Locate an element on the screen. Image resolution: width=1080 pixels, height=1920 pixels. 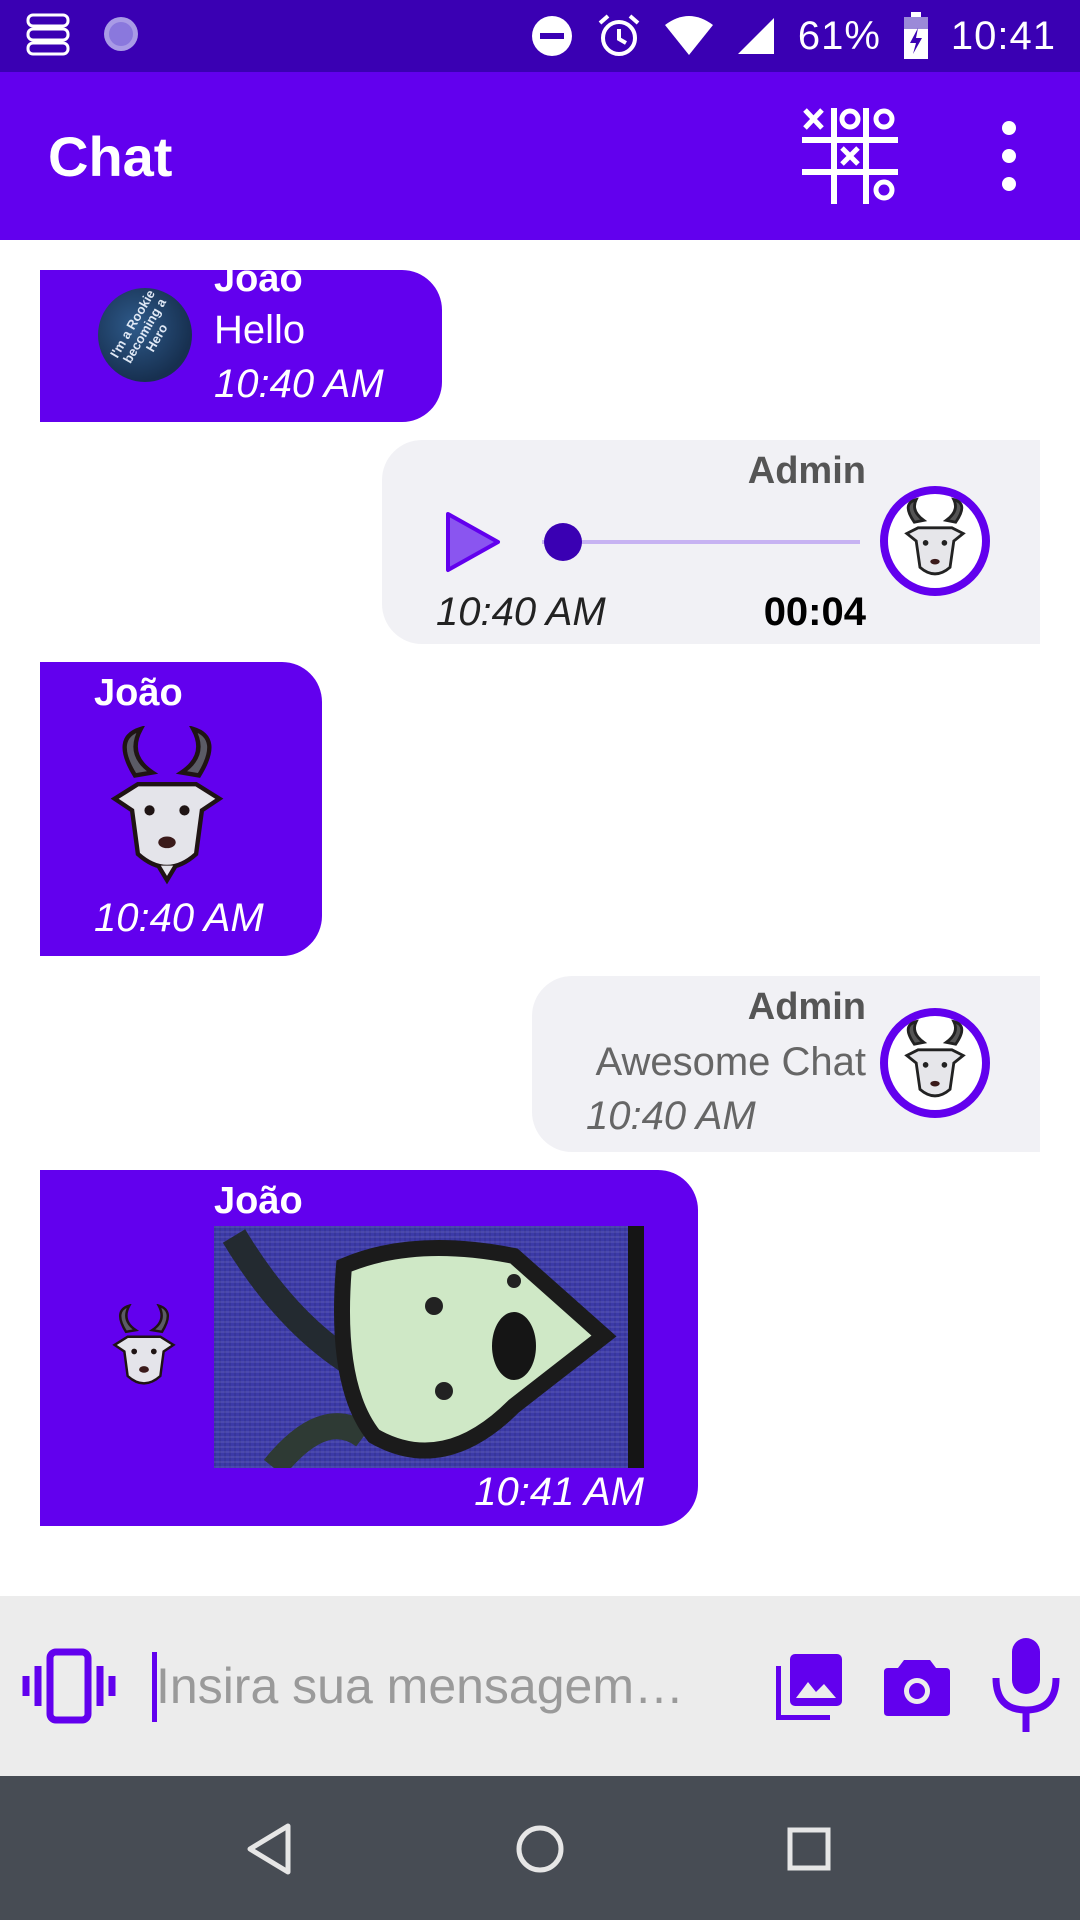
message-bubble-outgoing: Admin Awesome Chat 10:40 AM is located at coordinates (786, 1064).